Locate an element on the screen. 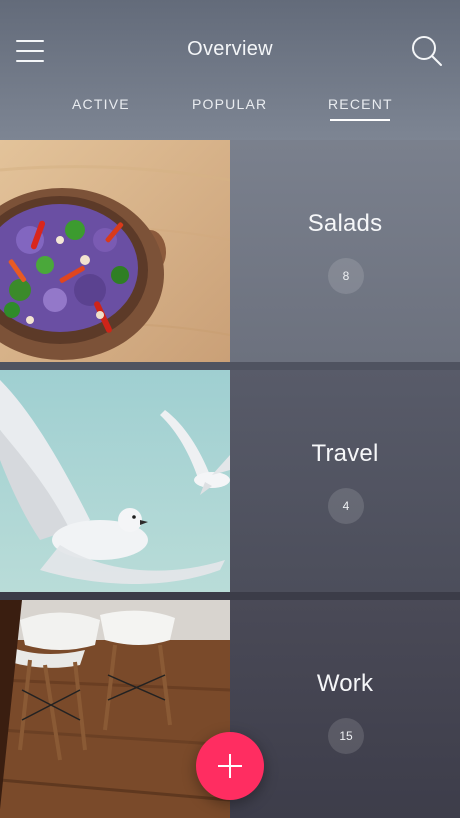 This screenshot has height=818, width=460. count-badge: 4 is located at coordinates (346, 506).